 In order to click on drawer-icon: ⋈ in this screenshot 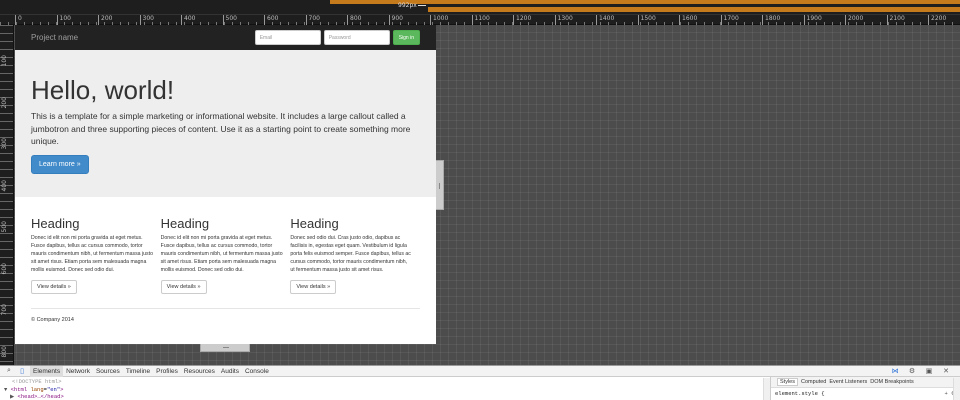, I will do `click(895, 371)`.